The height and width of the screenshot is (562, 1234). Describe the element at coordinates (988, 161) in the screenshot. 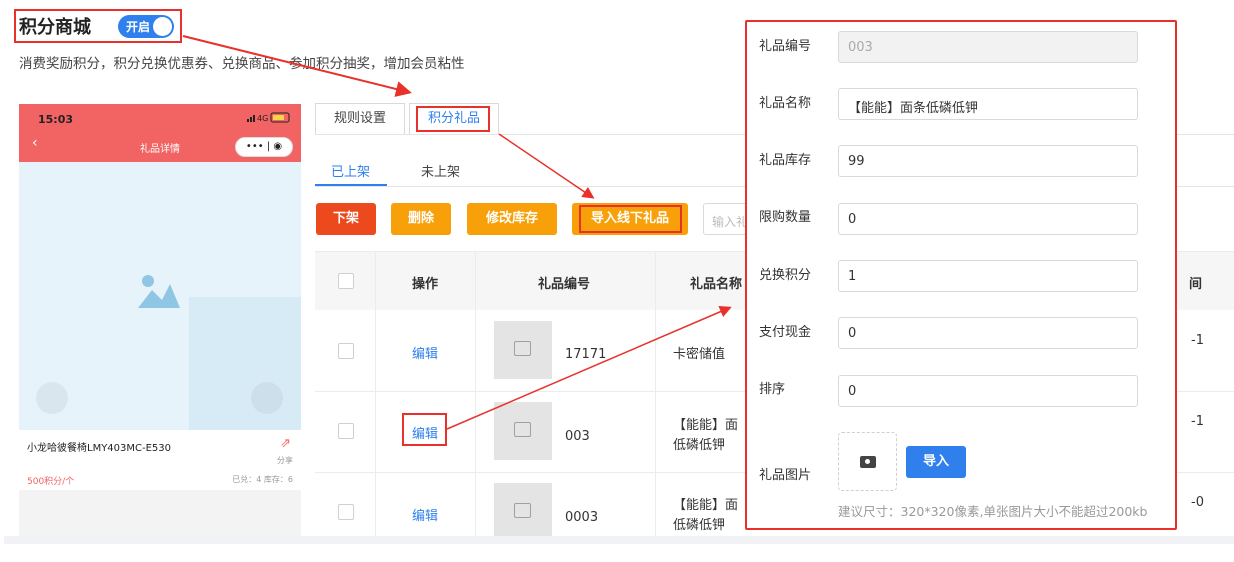

I see `gift-stock-field: 99` at that location.